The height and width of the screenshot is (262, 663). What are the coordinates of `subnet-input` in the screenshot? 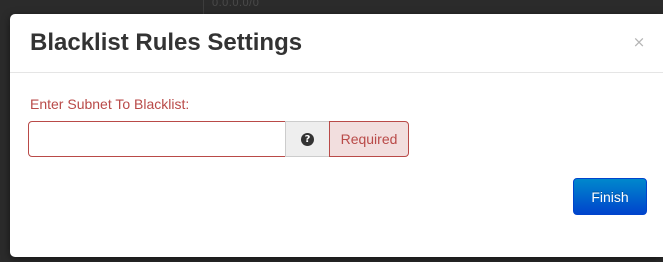 It's located at (157, 139).